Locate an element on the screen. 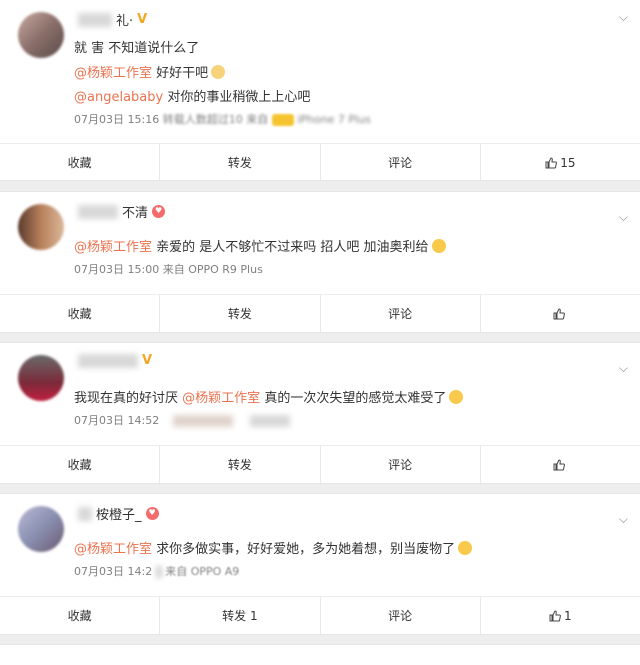 Image resolution: width=640 pixels, height=665 pixels. username: 桉橙子_ is located at coordinates (118, 513).